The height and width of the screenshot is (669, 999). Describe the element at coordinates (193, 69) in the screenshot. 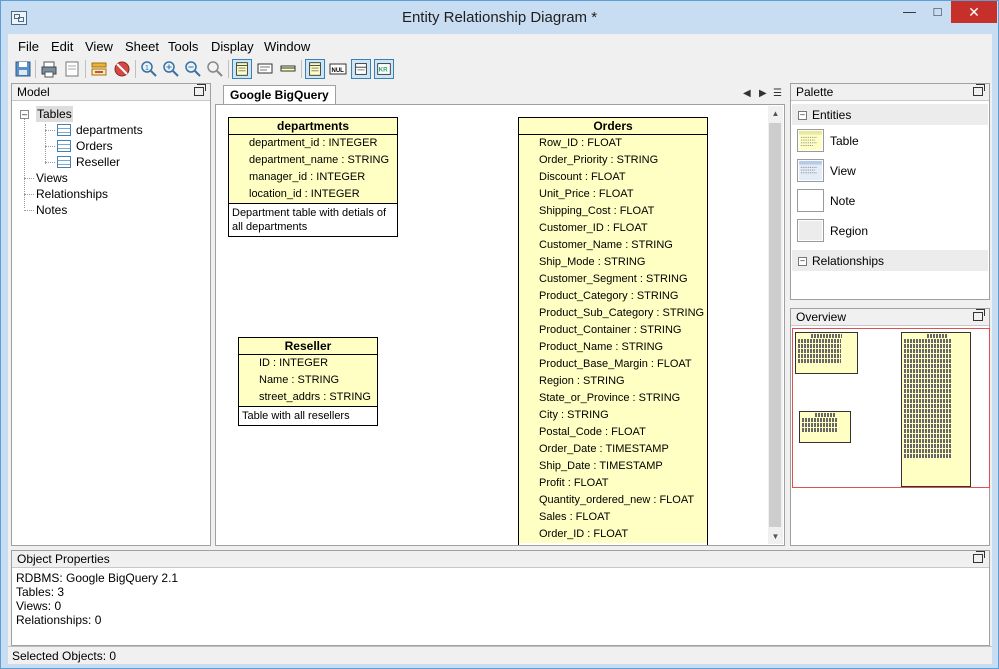

I see `zoom-out-icon` at that location.